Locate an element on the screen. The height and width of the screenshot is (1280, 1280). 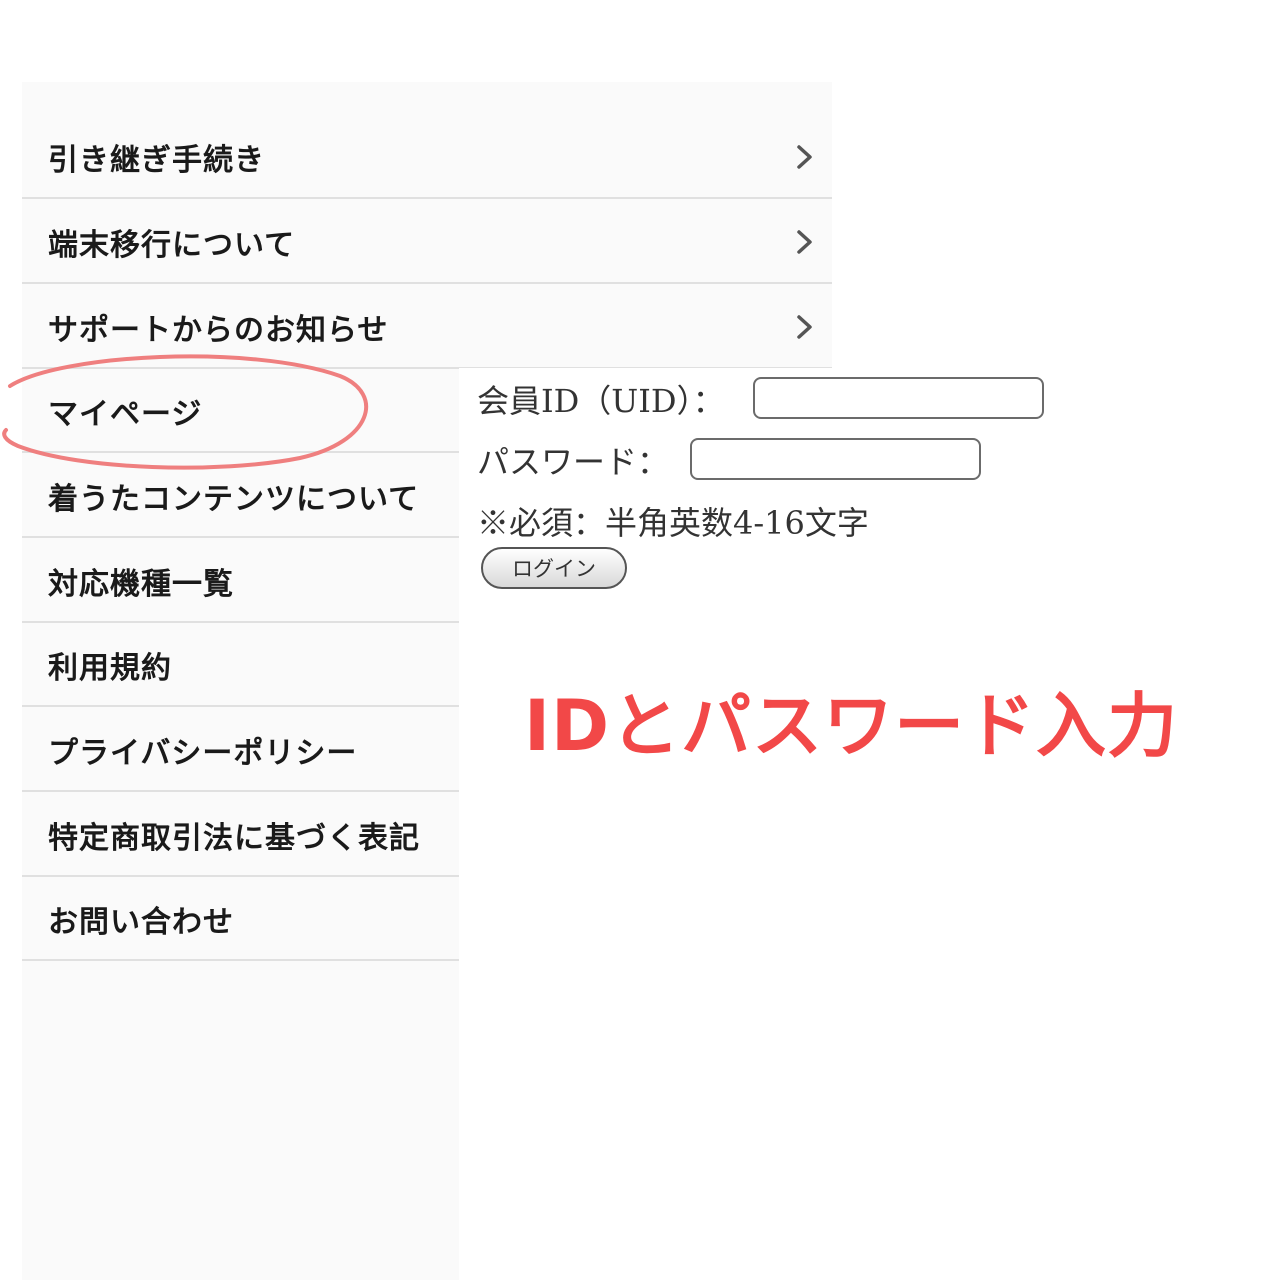
menu-item-label: 着うたコンテンツについて is located at coordinates (234, 499).